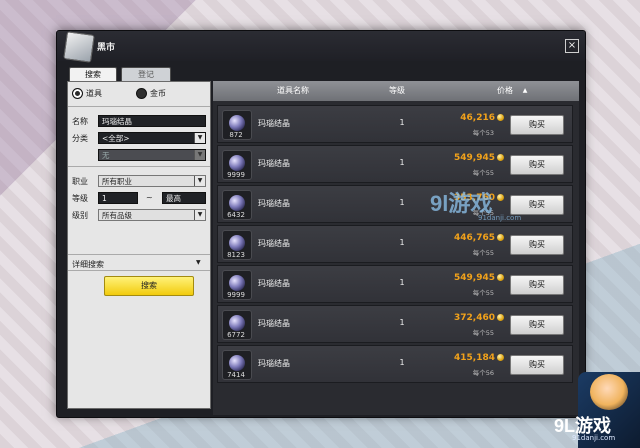 This screenshot has width=640, height=448. Describe the element at coordinates (116, 138) in the screenshot. I see `category-value: <全部>` at that location.